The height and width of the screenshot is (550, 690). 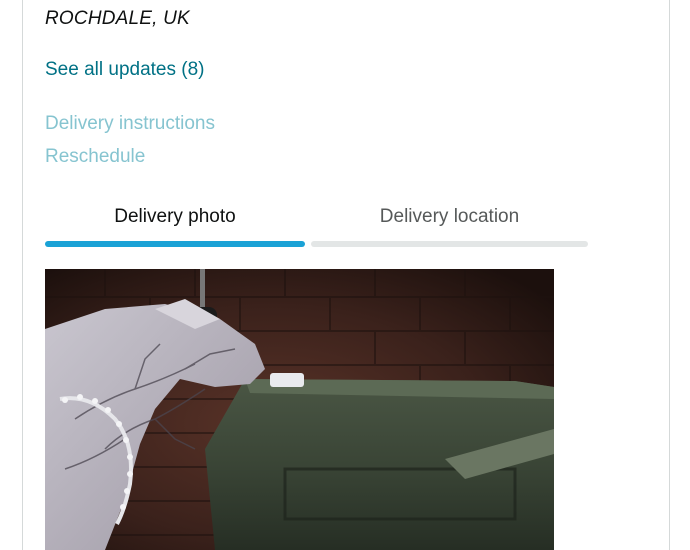 I want to click on see-all-updates-link: See all updates (8), so click(x=125, y=70).